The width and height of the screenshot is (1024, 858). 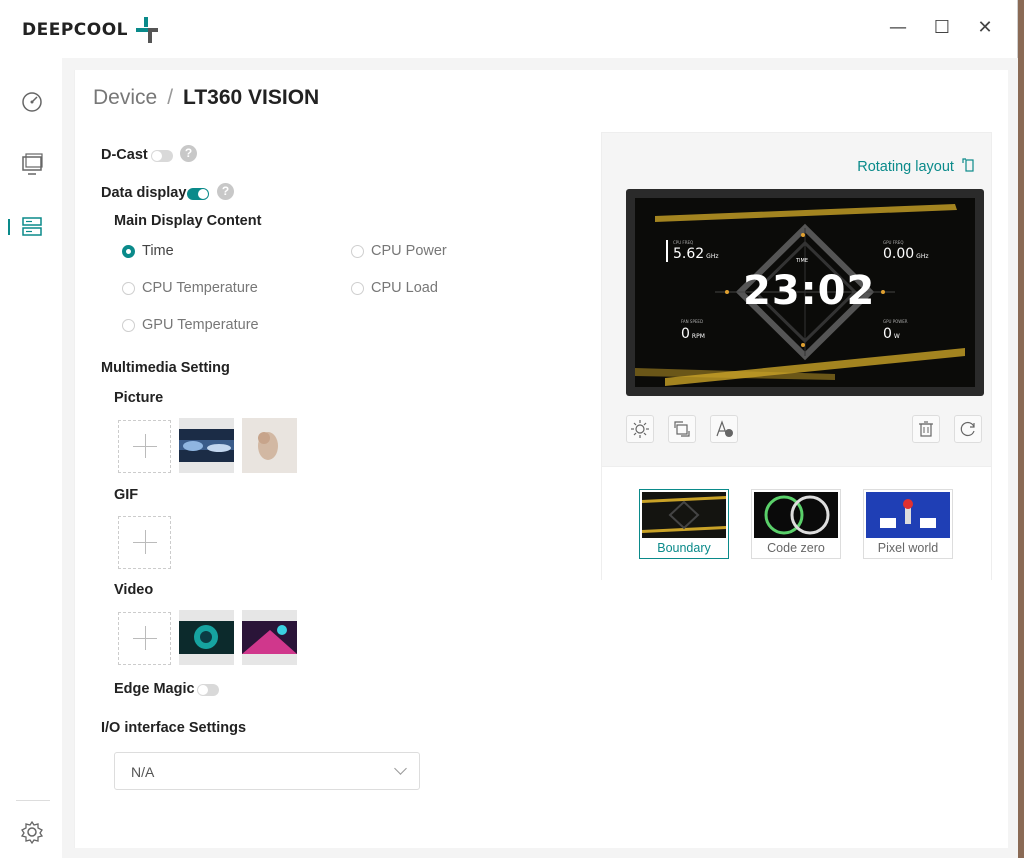 I want to click on option-time: Time, so click(x=148, y=251).